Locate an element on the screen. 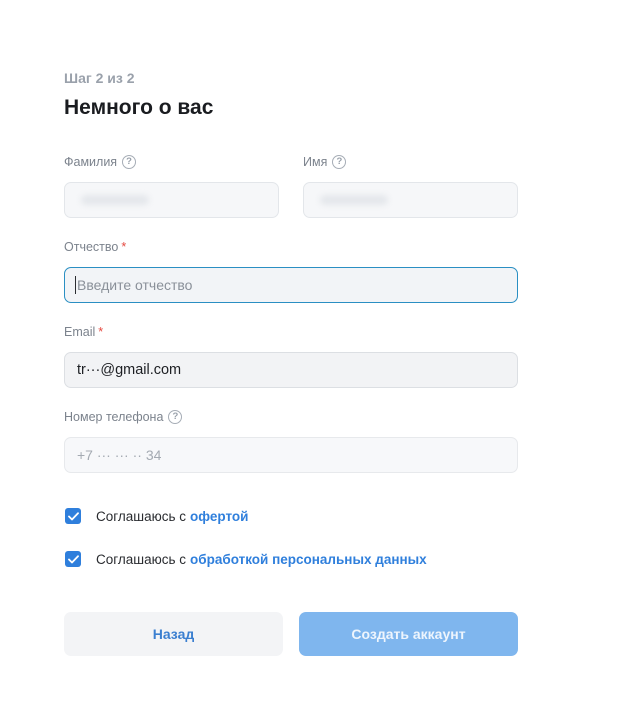 Image resolution: width=628 pixels, height=715 pixels. email-value: tr···@gmail.com is located at coordinates (129, 370).